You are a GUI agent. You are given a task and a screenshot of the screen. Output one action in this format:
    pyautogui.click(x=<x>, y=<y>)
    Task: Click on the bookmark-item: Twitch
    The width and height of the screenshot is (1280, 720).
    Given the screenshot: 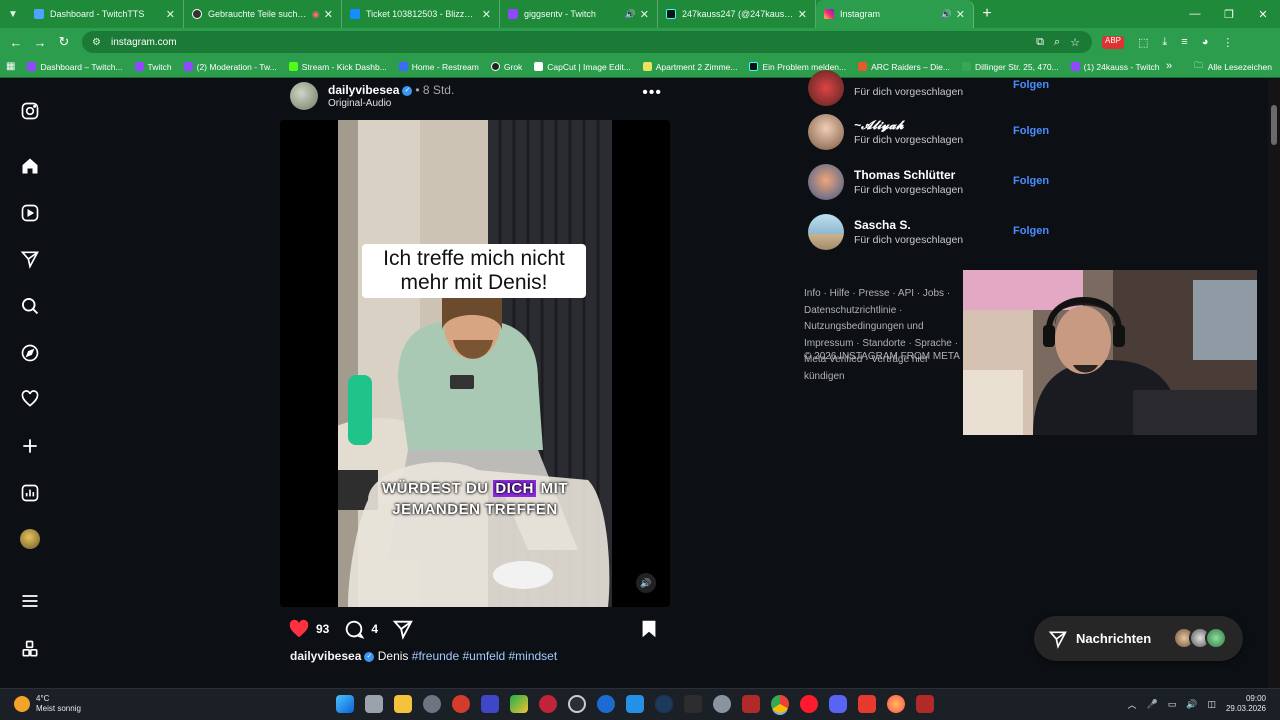 What is the action you would take?
    pyautogui.click(x=153, y=67)
    